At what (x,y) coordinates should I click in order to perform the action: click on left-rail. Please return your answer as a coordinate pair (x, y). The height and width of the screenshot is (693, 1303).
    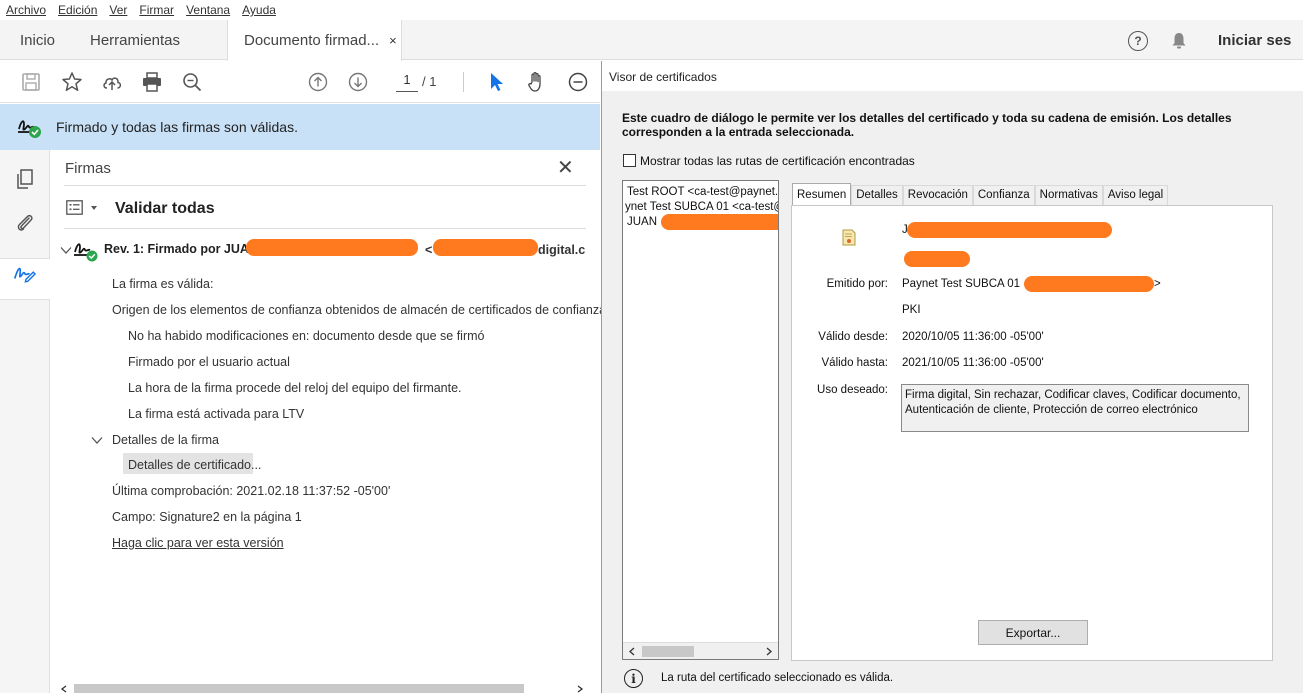
    Looking at the image, I should click on (25, 421).